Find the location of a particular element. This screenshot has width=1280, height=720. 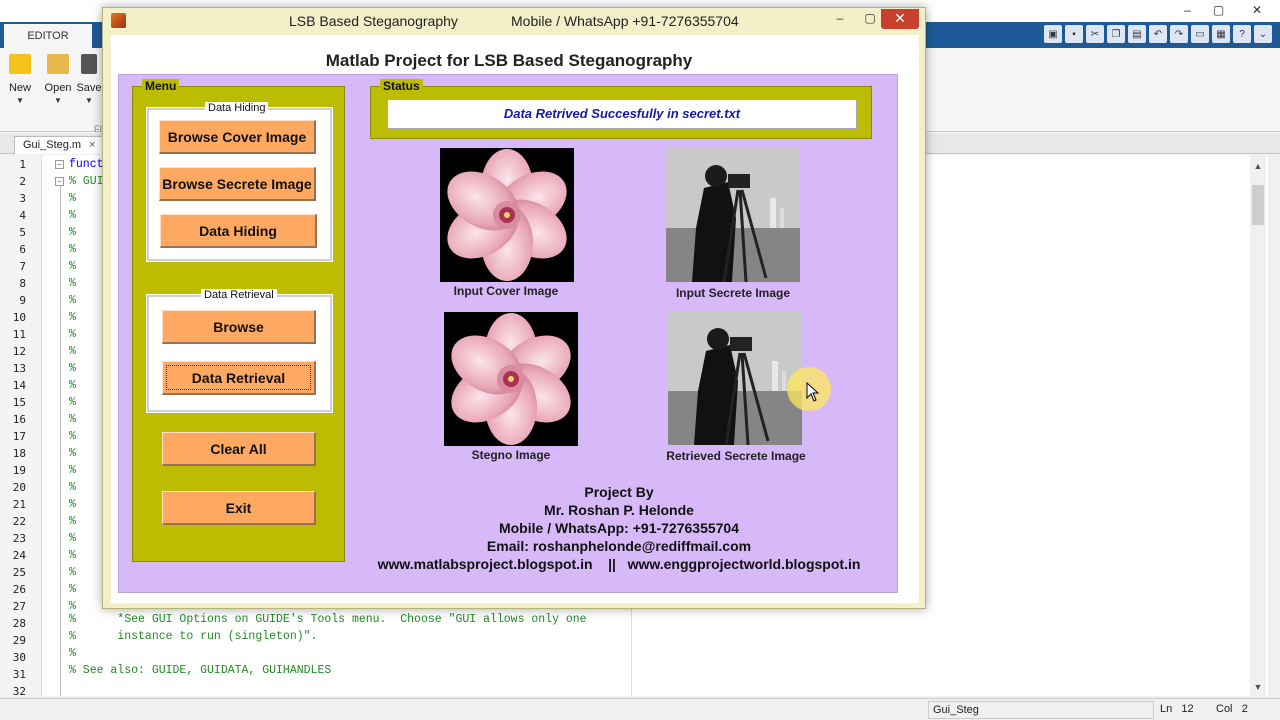

help-icon: ? is located at coordinates (1242, 34).